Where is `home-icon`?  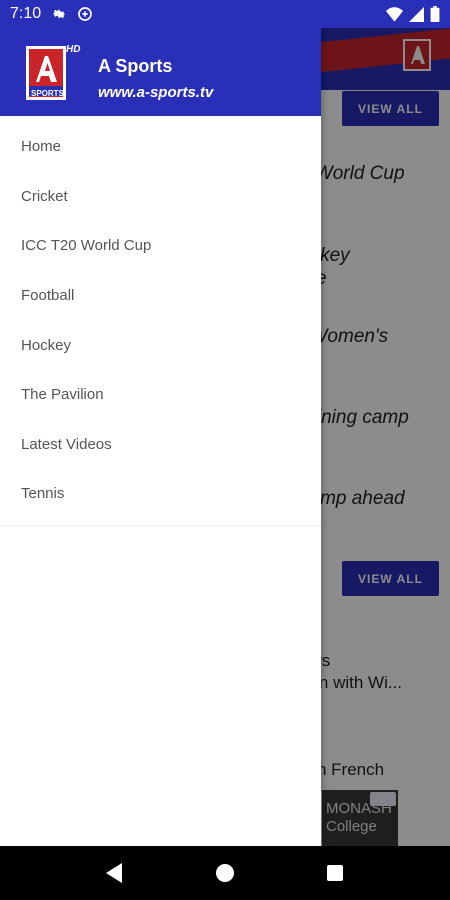
home-icon is located at coordinates (225, 873).